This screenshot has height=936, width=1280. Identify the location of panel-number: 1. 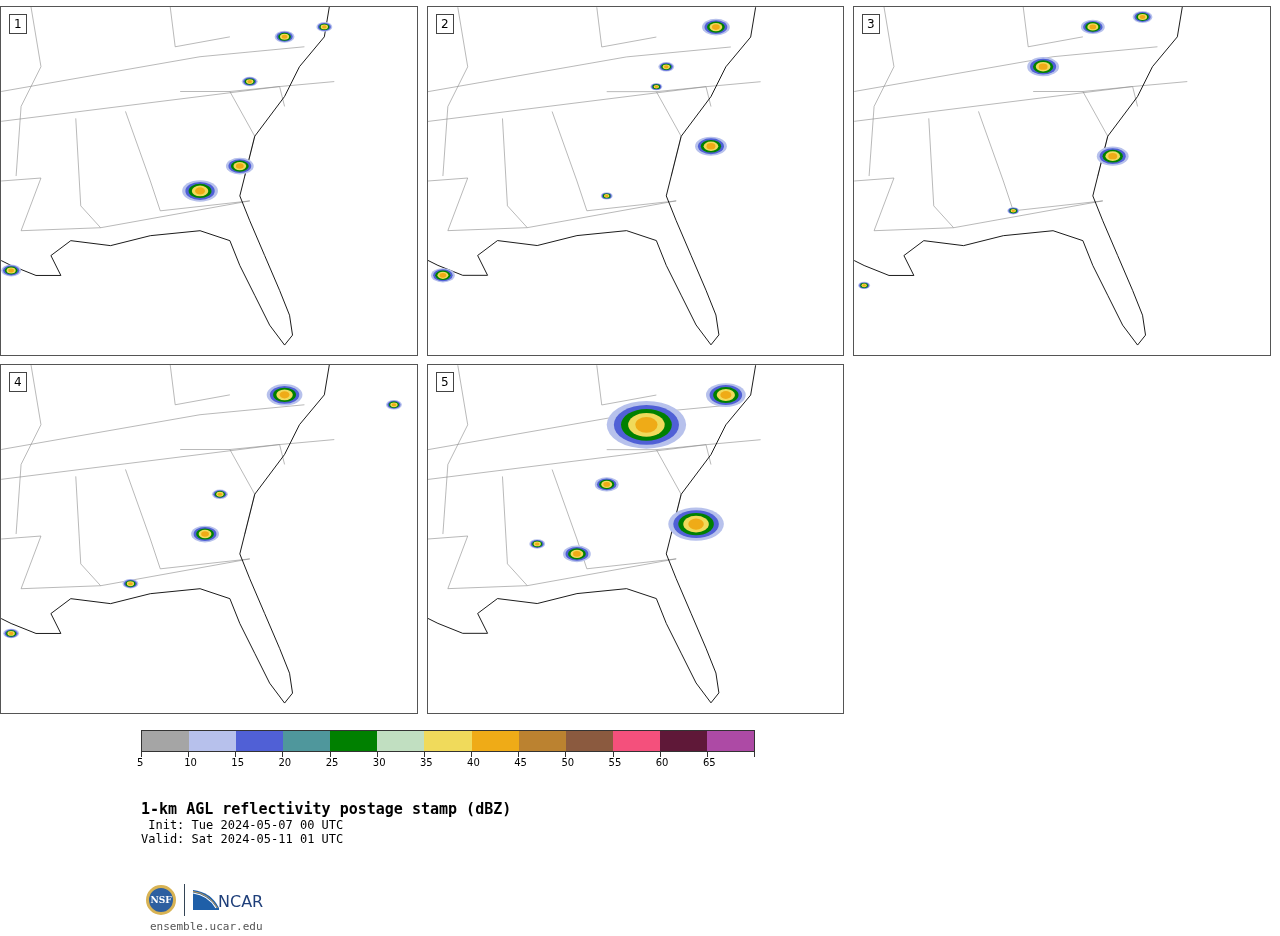
(18, 24).